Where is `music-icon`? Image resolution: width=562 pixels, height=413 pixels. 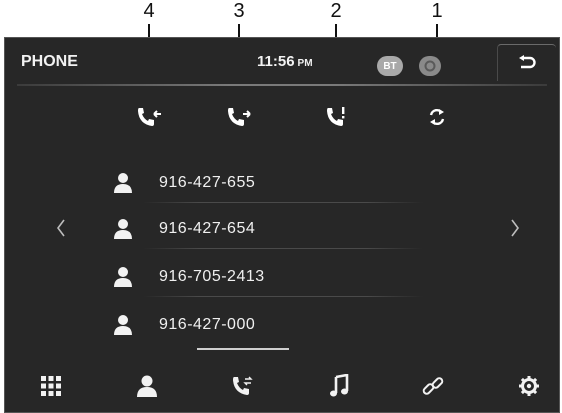
music-icon is located at coordinates (339, 385).